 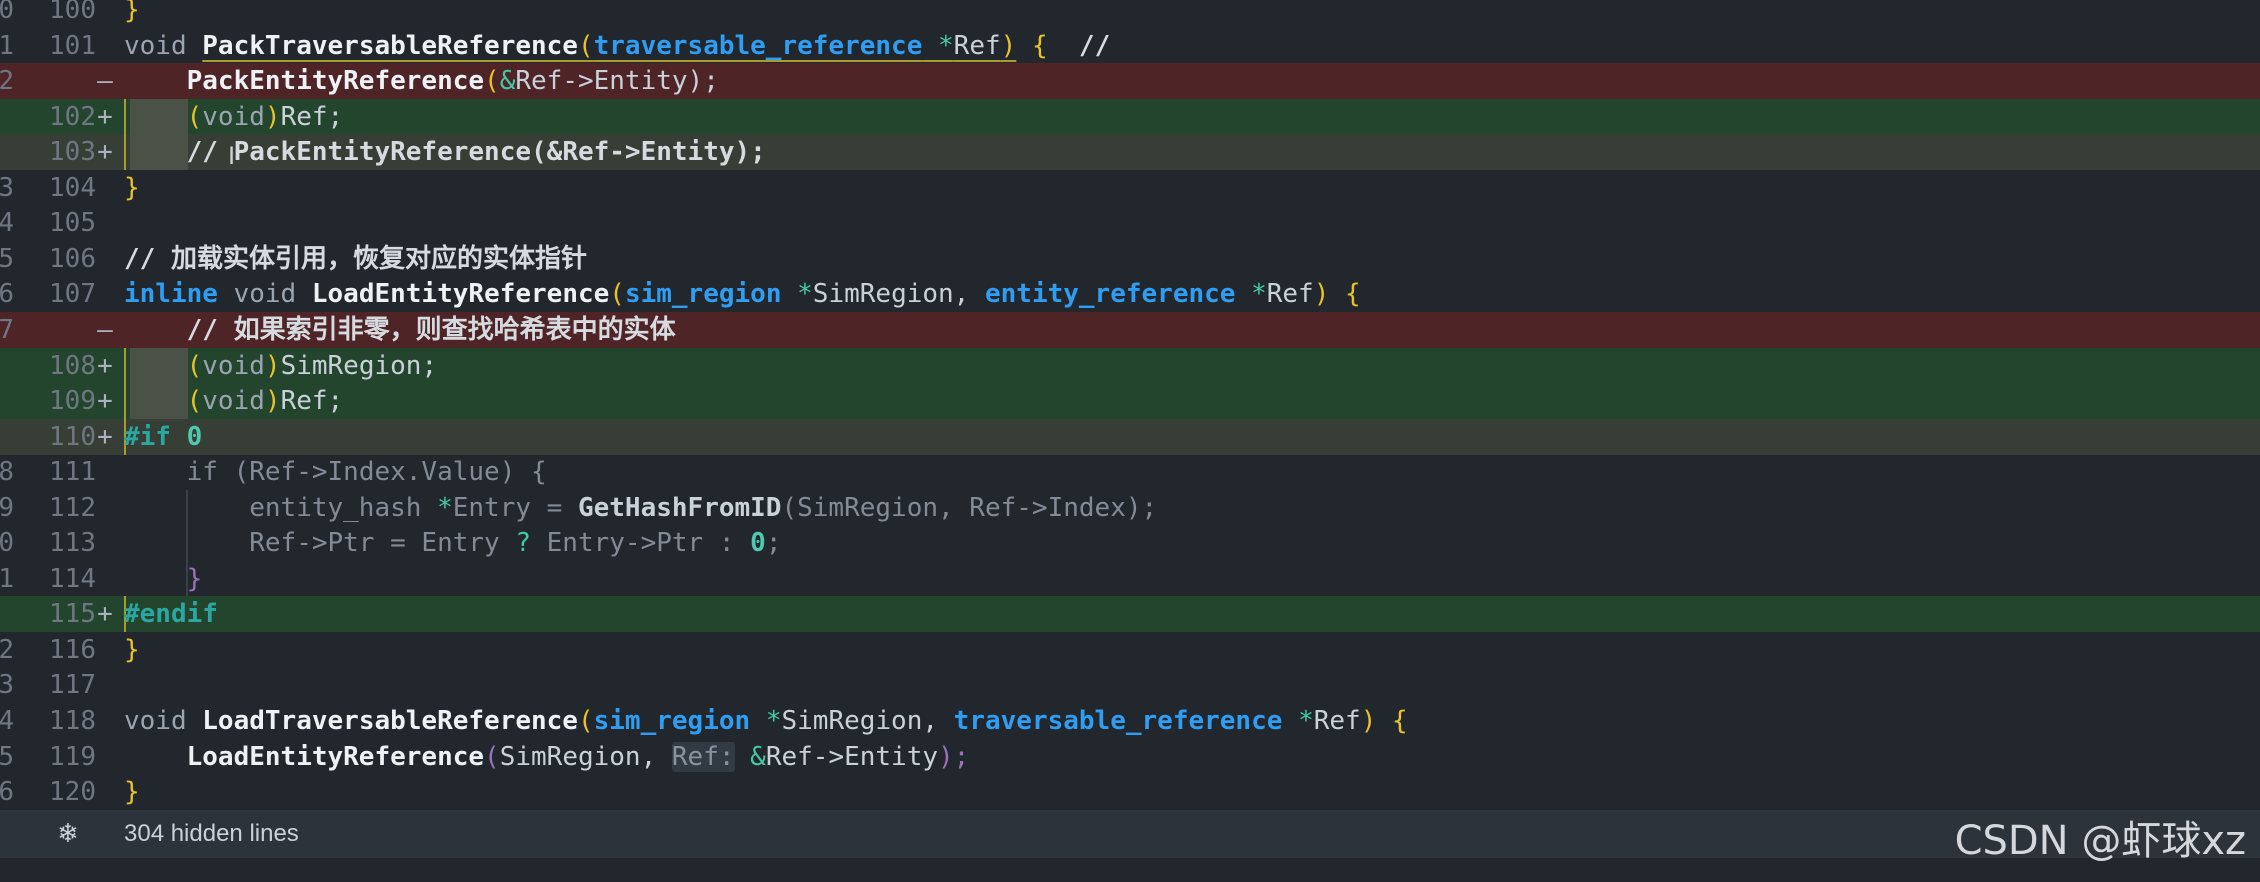 What do you see at coordinates (1130, 329) in the screenshot?
I see `diff-line-del: 7 — // 如果索引非零，则查找哈希表中的实体` at bounding box center [1130, 329].